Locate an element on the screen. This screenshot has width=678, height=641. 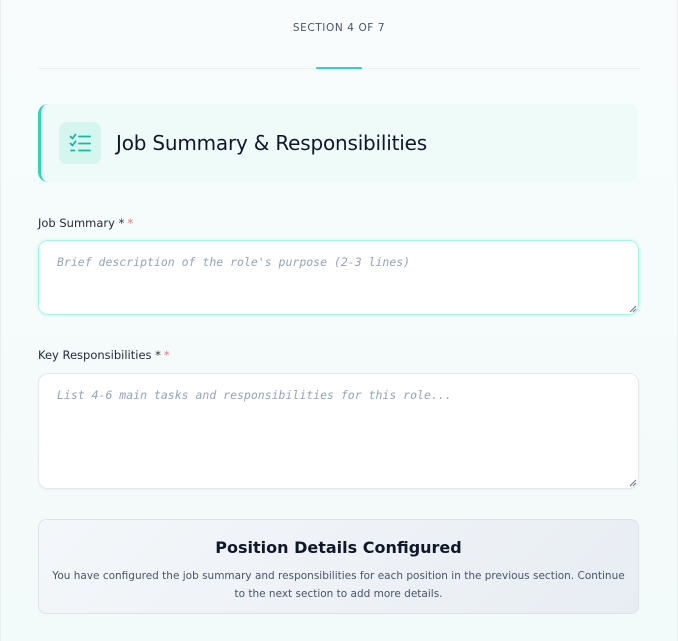
job-summary-label: Job Summary * * is located at coordinates (85, 223).